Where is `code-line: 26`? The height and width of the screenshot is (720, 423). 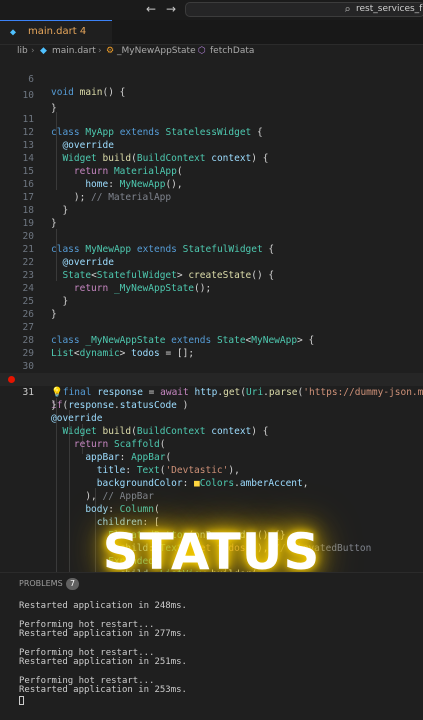
code-line: 26 is located at coordinates (211, 307).